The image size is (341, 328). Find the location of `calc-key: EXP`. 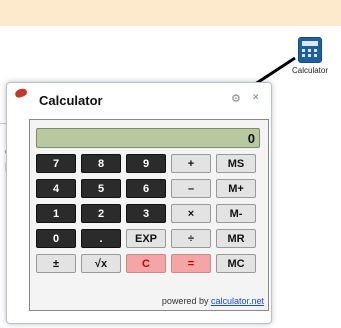

calc-key: EXP is located at coordinates (146, 238).